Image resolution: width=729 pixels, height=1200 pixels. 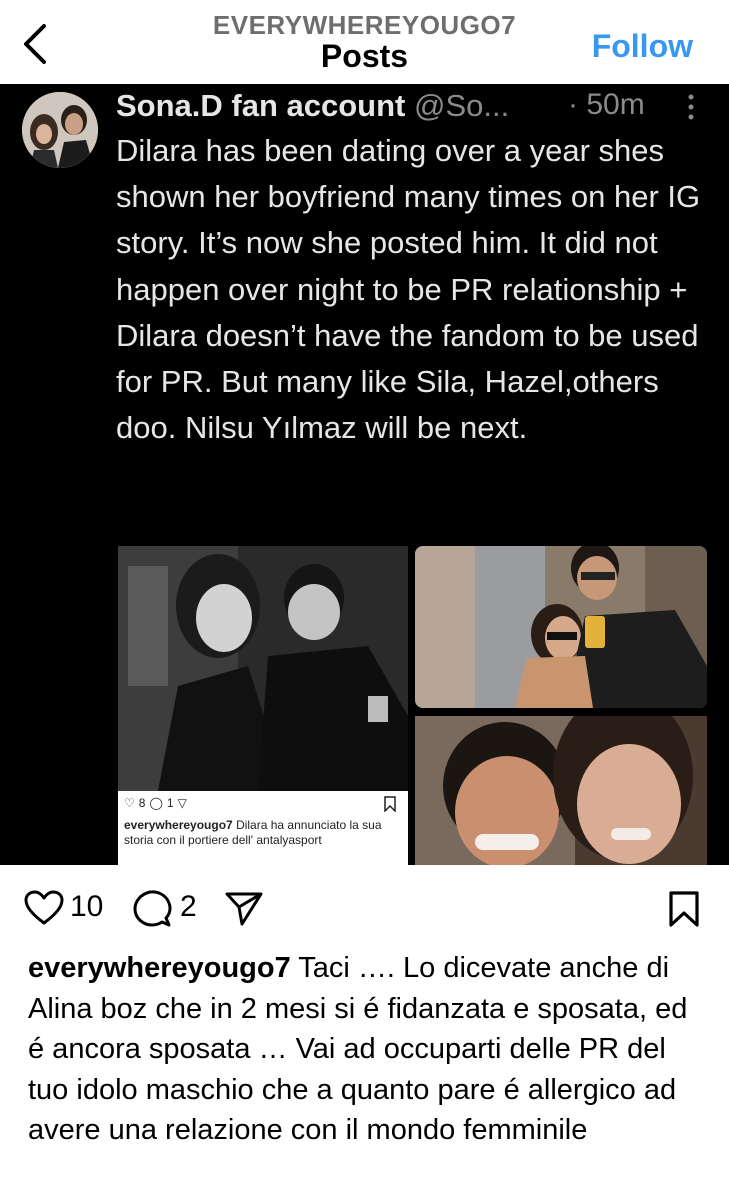 What do you see at coordinates (129, 803) in the screenshot?
I see `heart-icon: ♡` at bounding box center [129, 803].